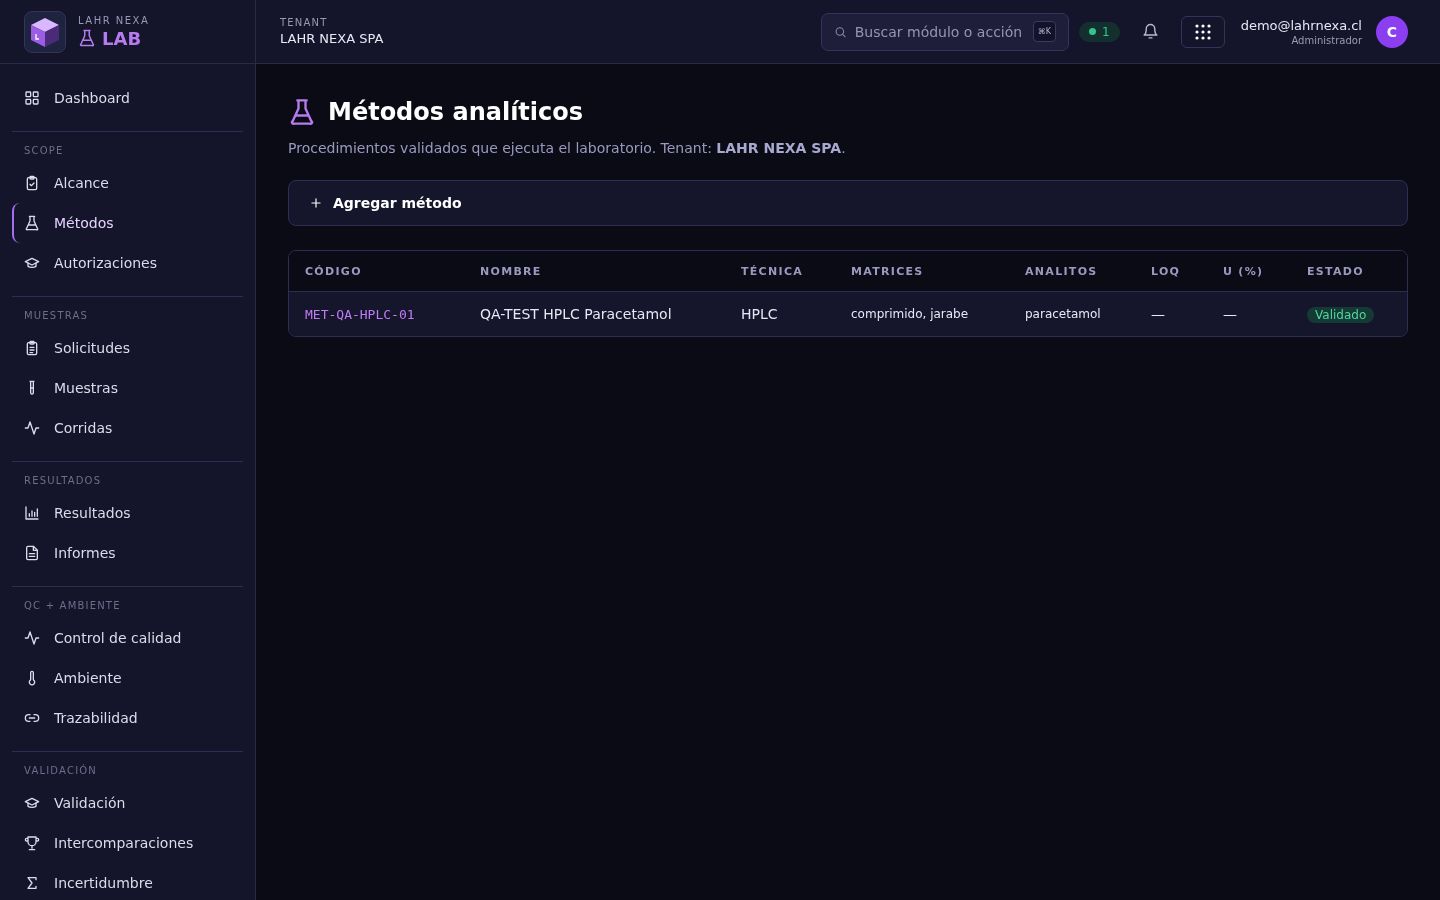 This screenshot has height=900, width=1440. I want to click on plus-icon, so click(316, 203).